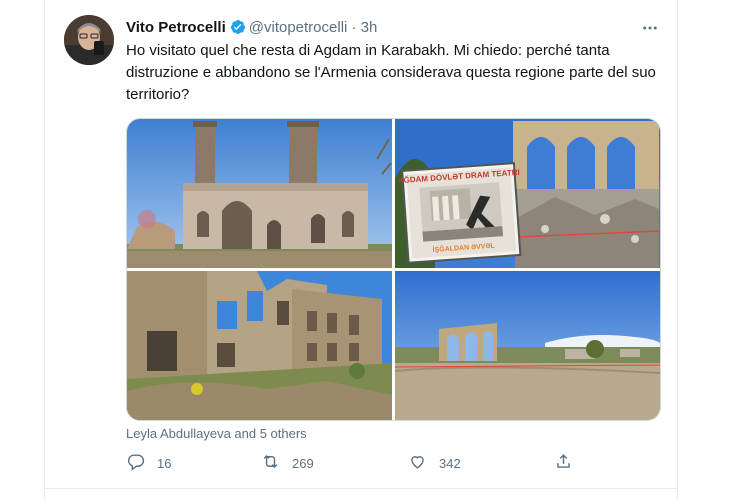  What do you see at coordinates (164, 463) in the screenshot?
I see `reply-count: 16` at bounding box center [164, 463].